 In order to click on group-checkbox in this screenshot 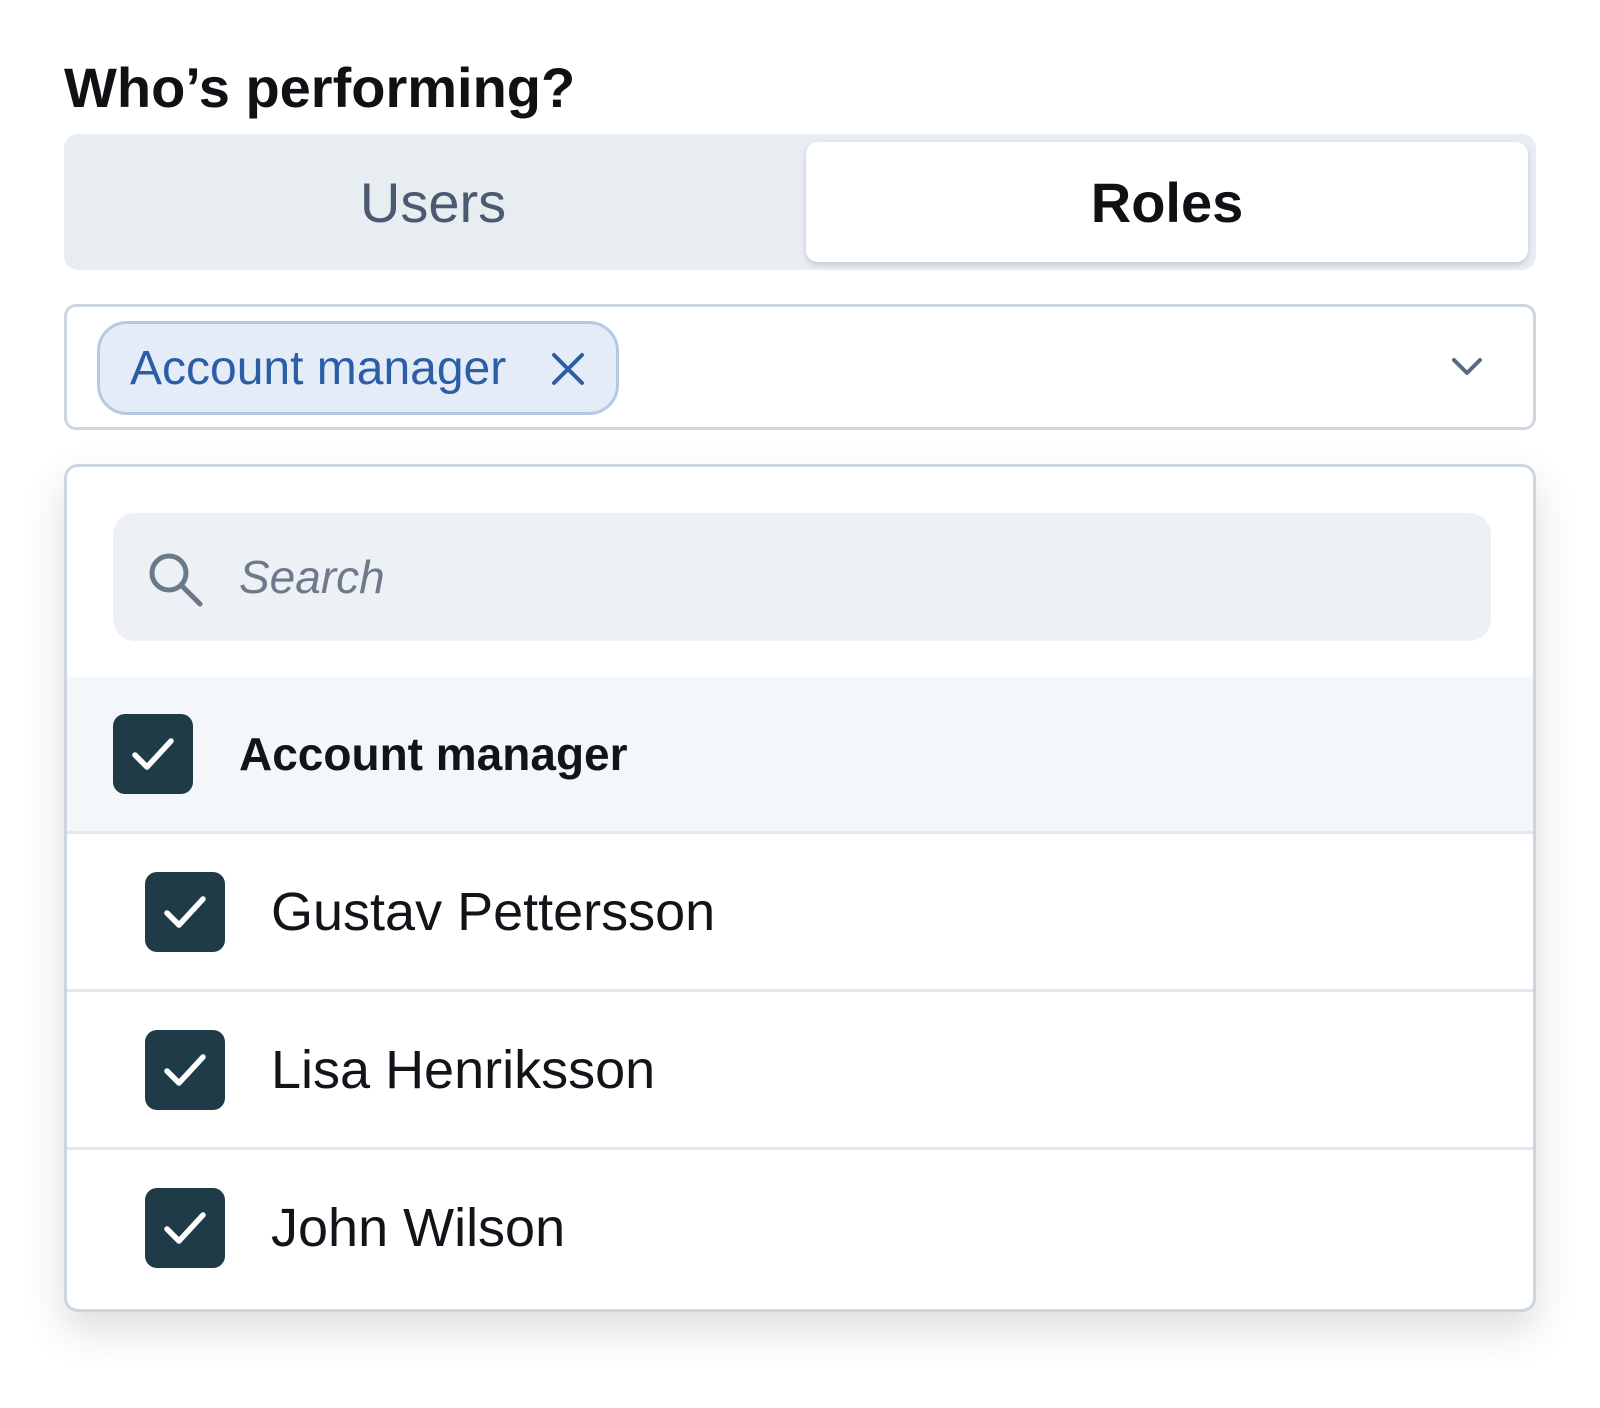, I will do `click(153, 754)`.